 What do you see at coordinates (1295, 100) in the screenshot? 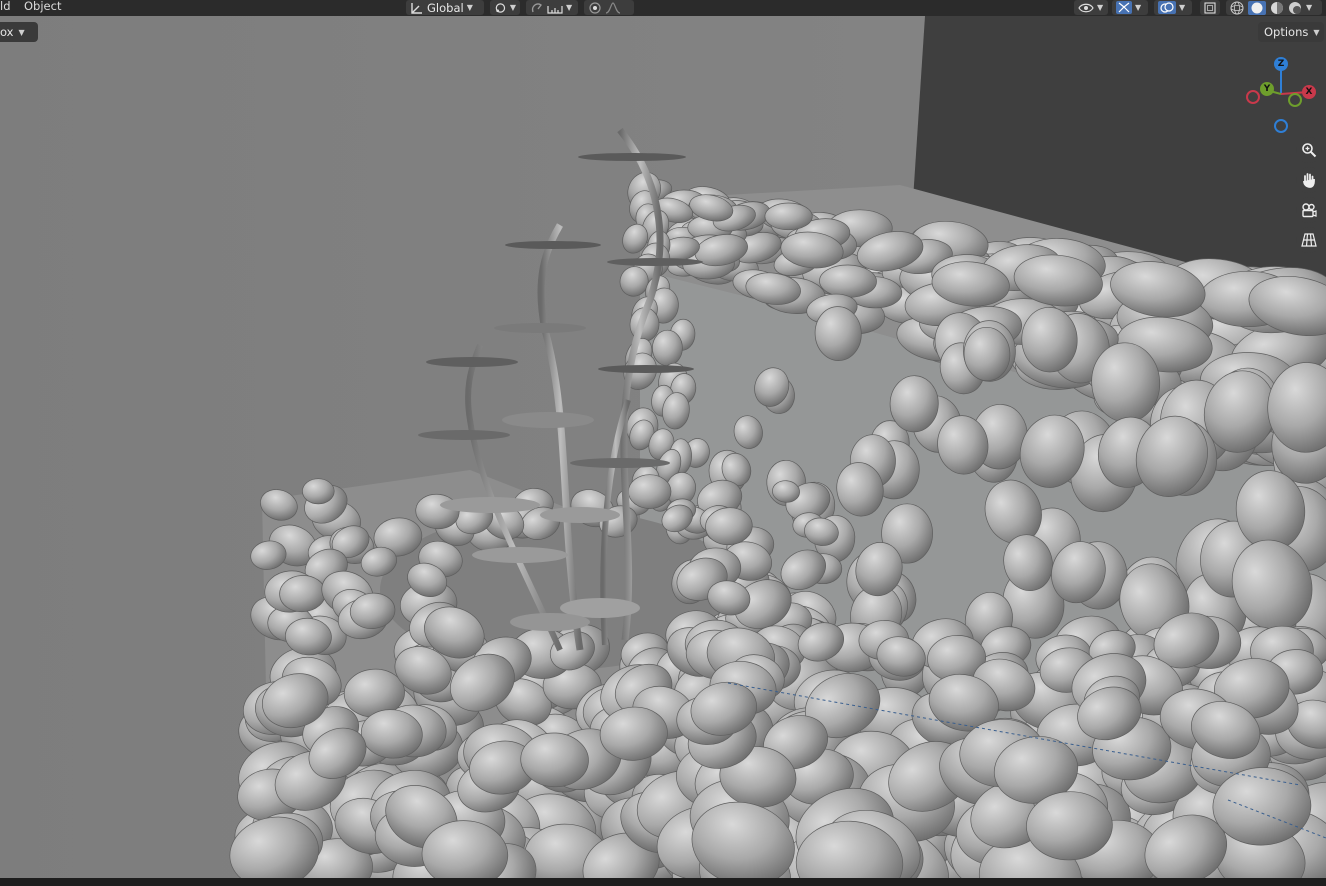
I see `gizmo-neg-y-axis` at bounding box center [1295, 100].